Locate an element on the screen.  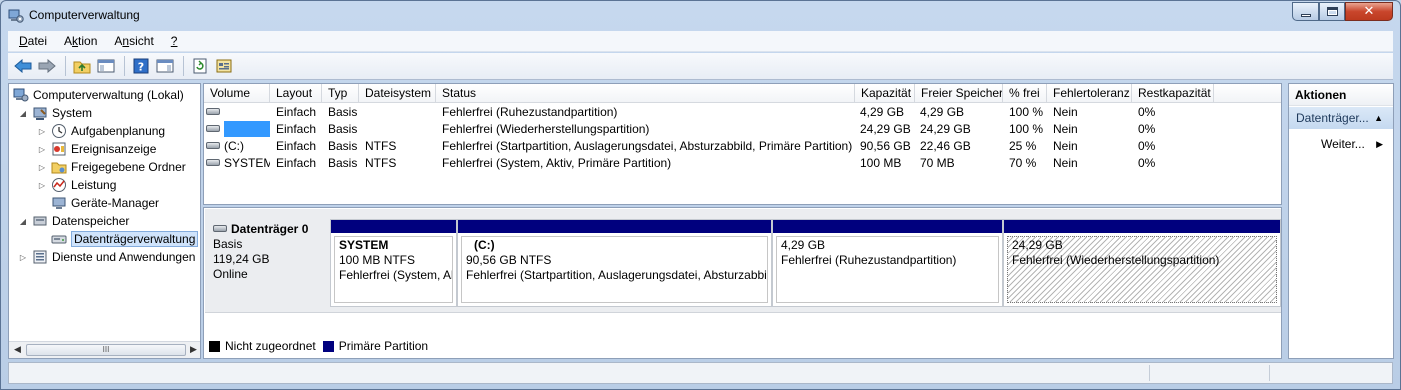
column-header-status: Status is located at coordinates (645, 93).